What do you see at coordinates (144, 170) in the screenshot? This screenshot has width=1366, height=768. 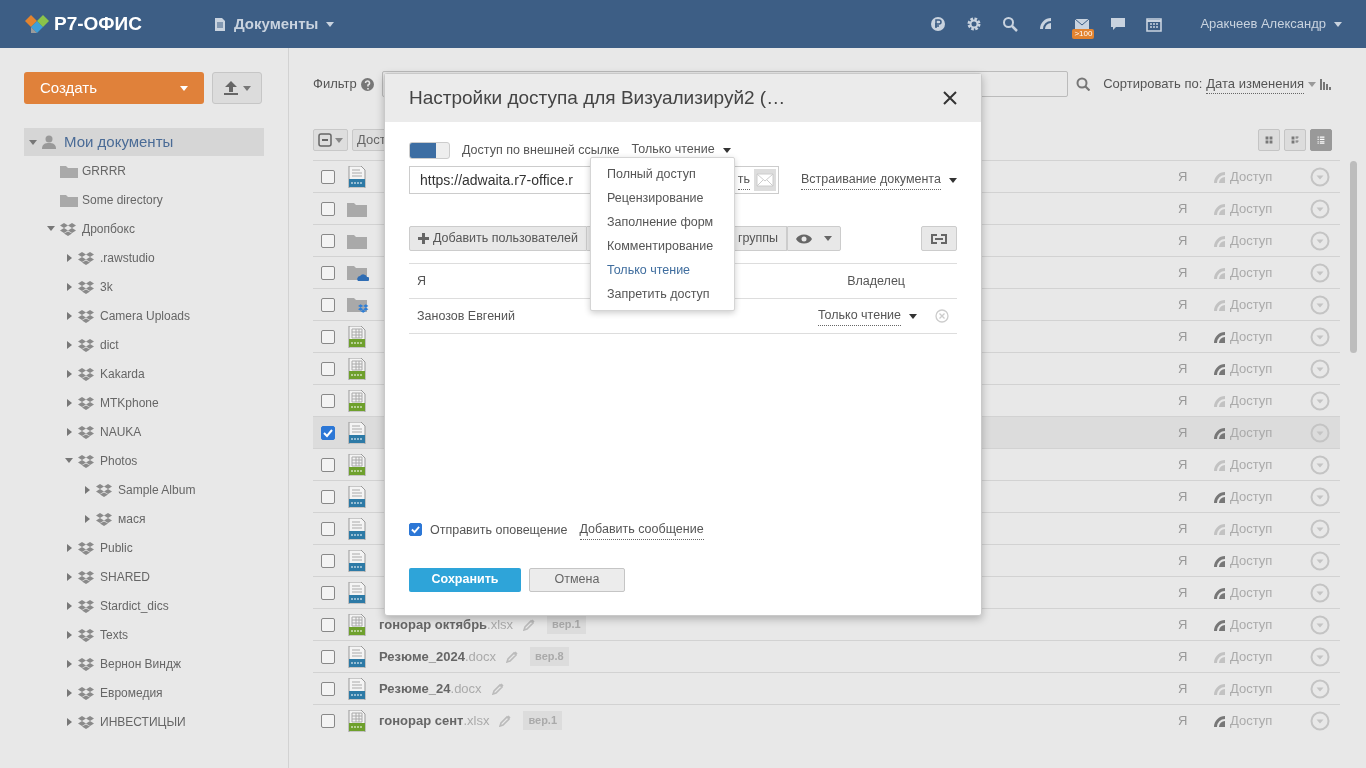 I see `folder-tree-item: GRRRR` at bounding box center [144, 170].